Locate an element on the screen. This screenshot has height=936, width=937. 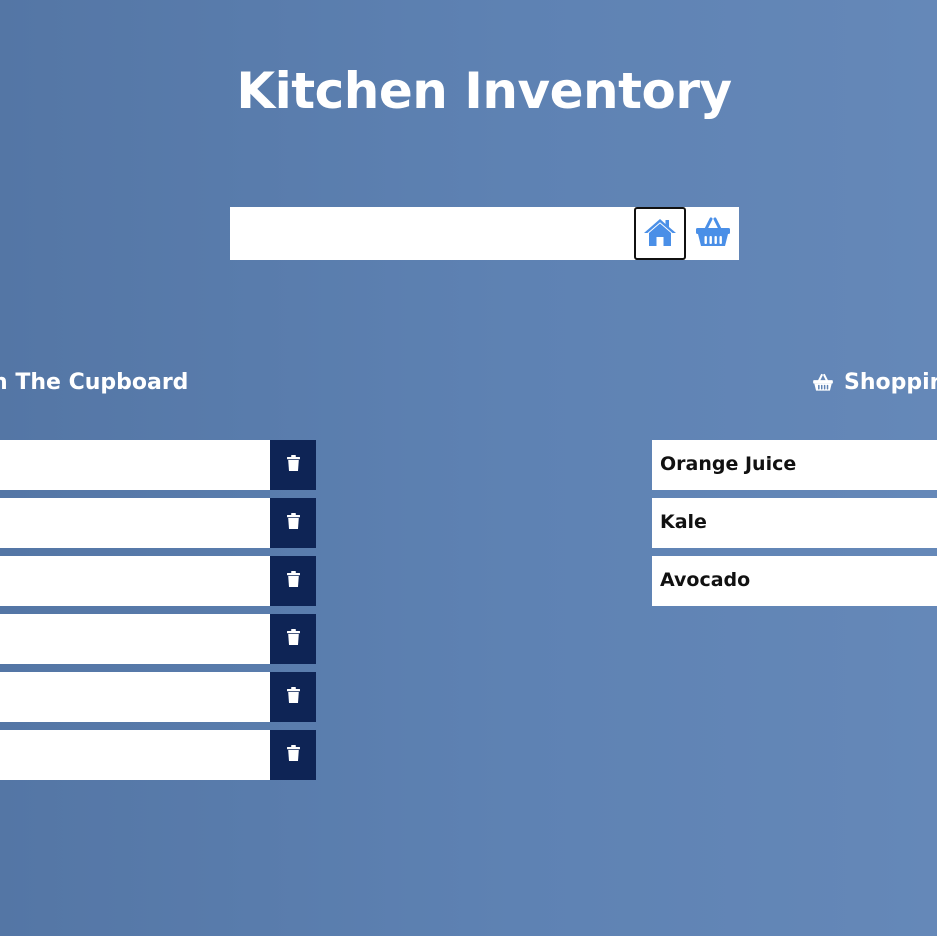
list-item: Orange Juice is located at coordinates (794, 465).